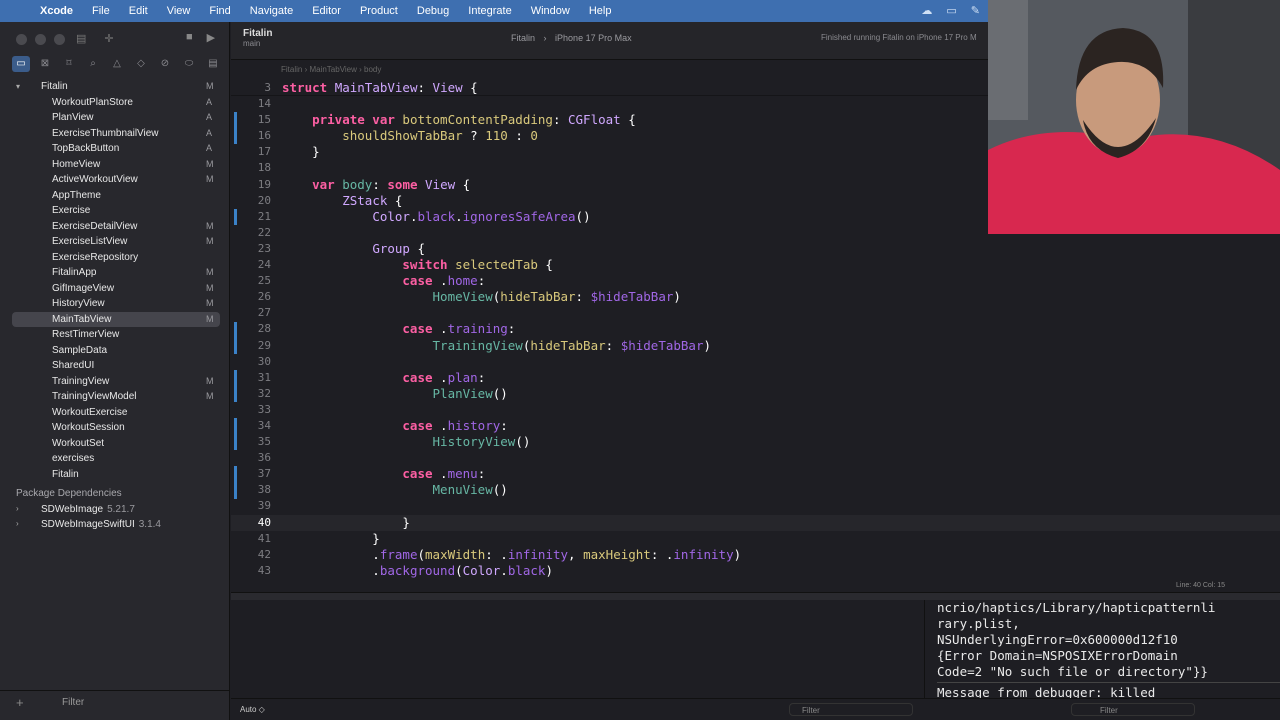 The height and width of the screenshot is (720, 1280). Describe the element at coordinates (251, 136) in the screenshot. I see `line-number: 16` at that location.